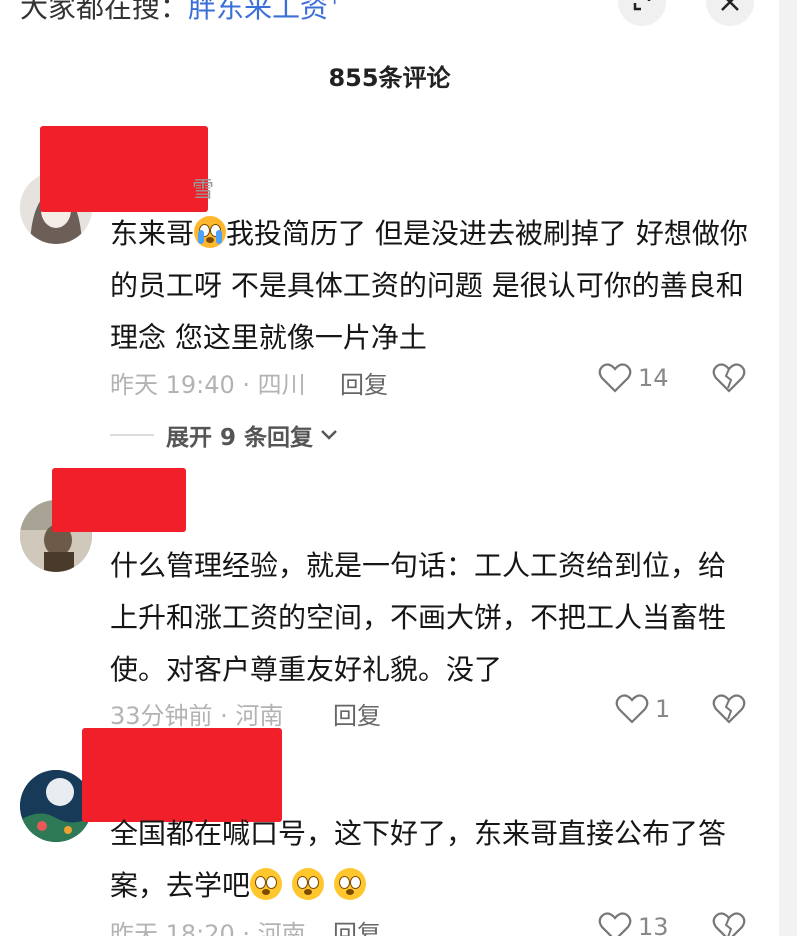 Image resolution: width=797 pixels, height=936 pixels. What do you see at coordinates (208, 928) in the screenshot?
I see `comment-meta: 昨天 18:20 · 河南` at bounding box center [208, 928].